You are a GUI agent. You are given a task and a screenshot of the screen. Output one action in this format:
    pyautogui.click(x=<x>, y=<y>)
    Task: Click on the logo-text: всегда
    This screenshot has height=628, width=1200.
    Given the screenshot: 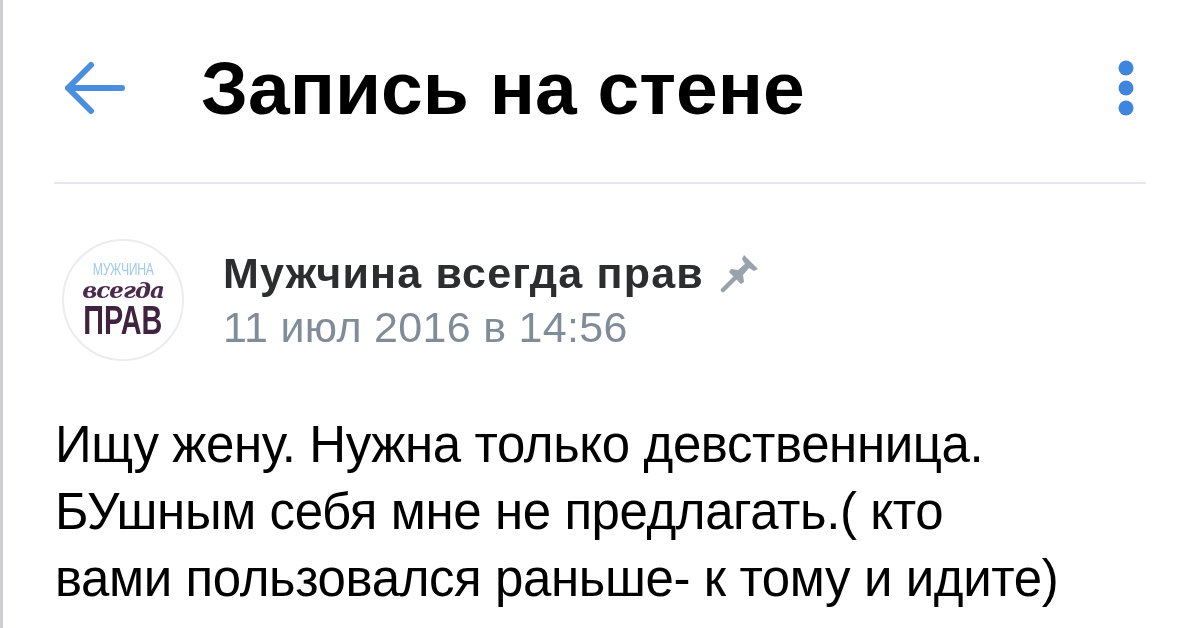 What is the action you would take?
    pyautogui.click(x=123, y=290)
    